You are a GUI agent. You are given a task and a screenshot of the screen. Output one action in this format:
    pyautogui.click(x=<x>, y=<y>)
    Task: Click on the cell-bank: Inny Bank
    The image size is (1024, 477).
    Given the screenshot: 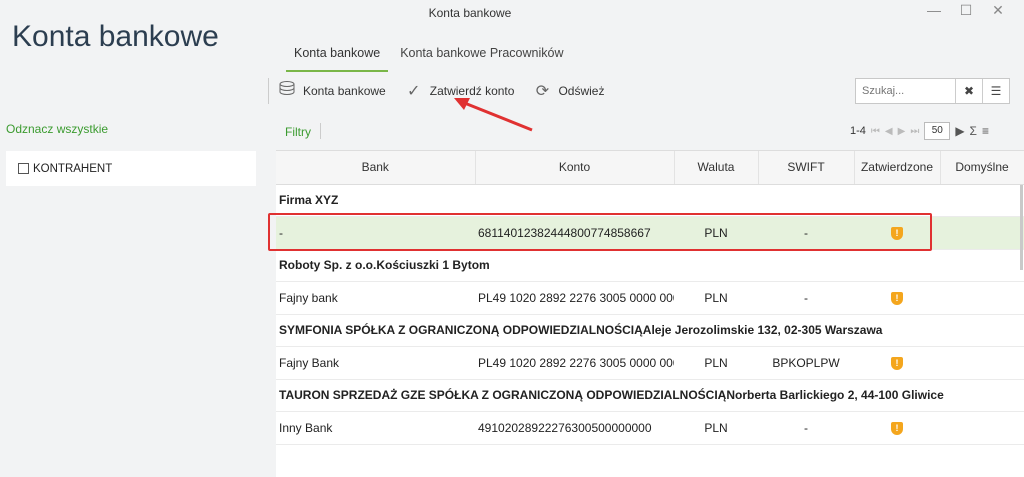 What is the action you would take?
    pyautogui.click(x=375, y=428)
    